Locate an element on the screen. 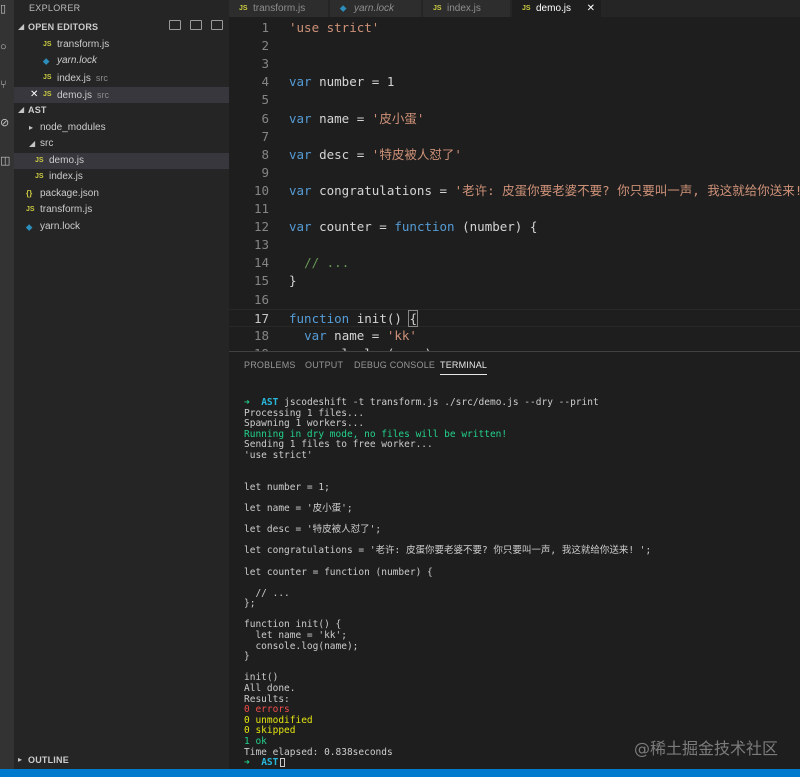 The width and height of the screenshot is (800, 777). terminal-line: let counter = function (number) { is located at coordinates (338, 572).